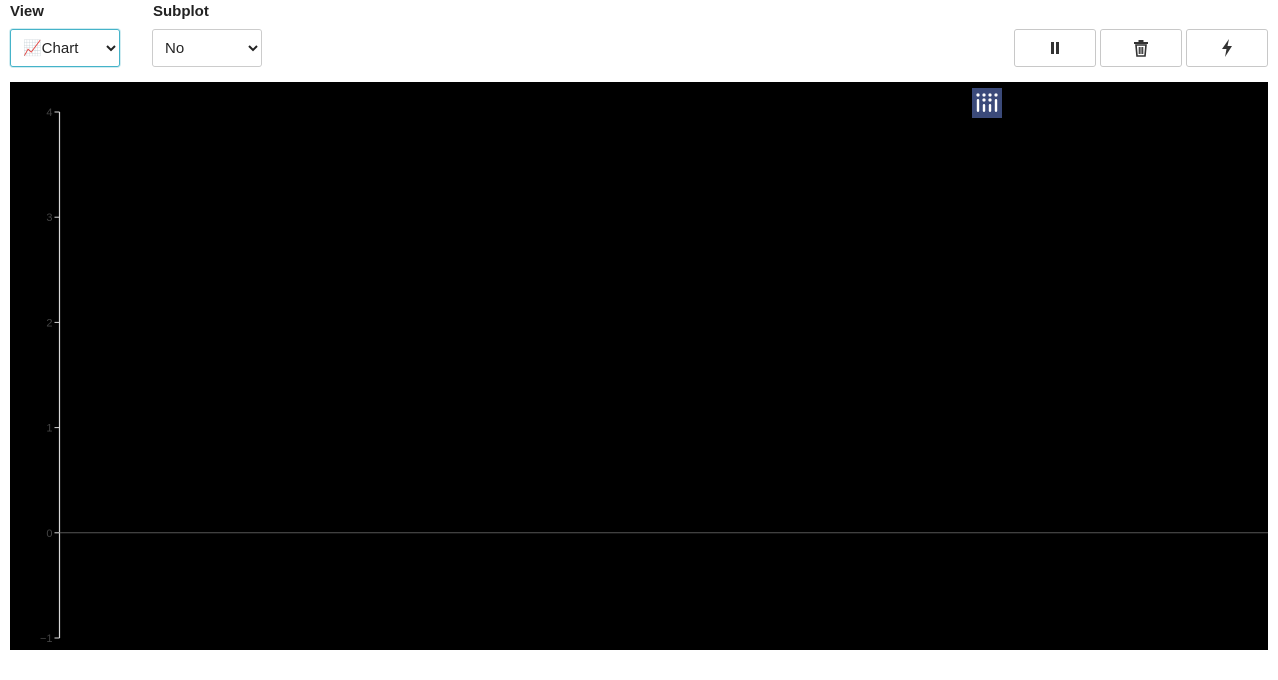 The image size is (1278, 680). I want to click on zoom-button, so click(1010, 103).